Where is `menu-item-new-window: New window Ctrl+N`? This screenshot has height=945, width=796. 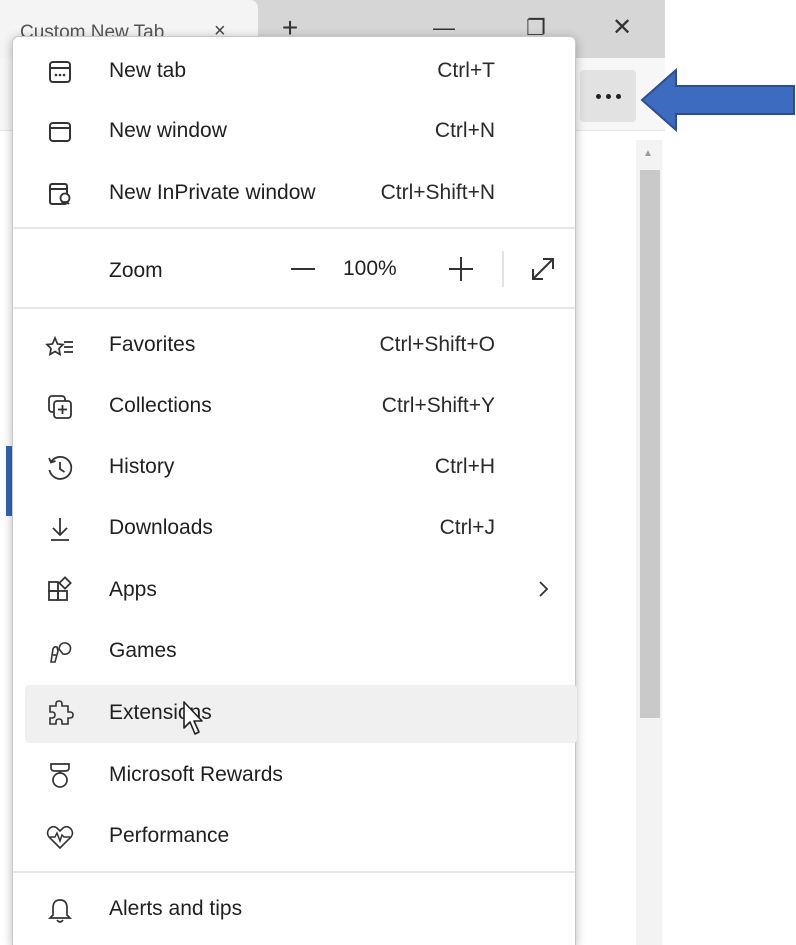
menu-item-new-window: New window Ctrl+N is located at coordinates (301, 132).